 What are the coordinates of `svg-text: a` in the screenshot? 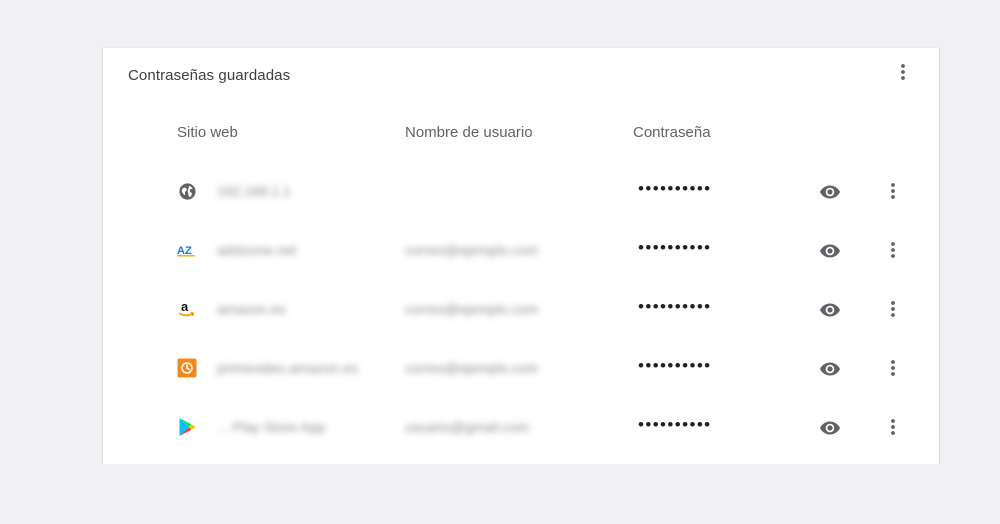 It's located at (185, 306).